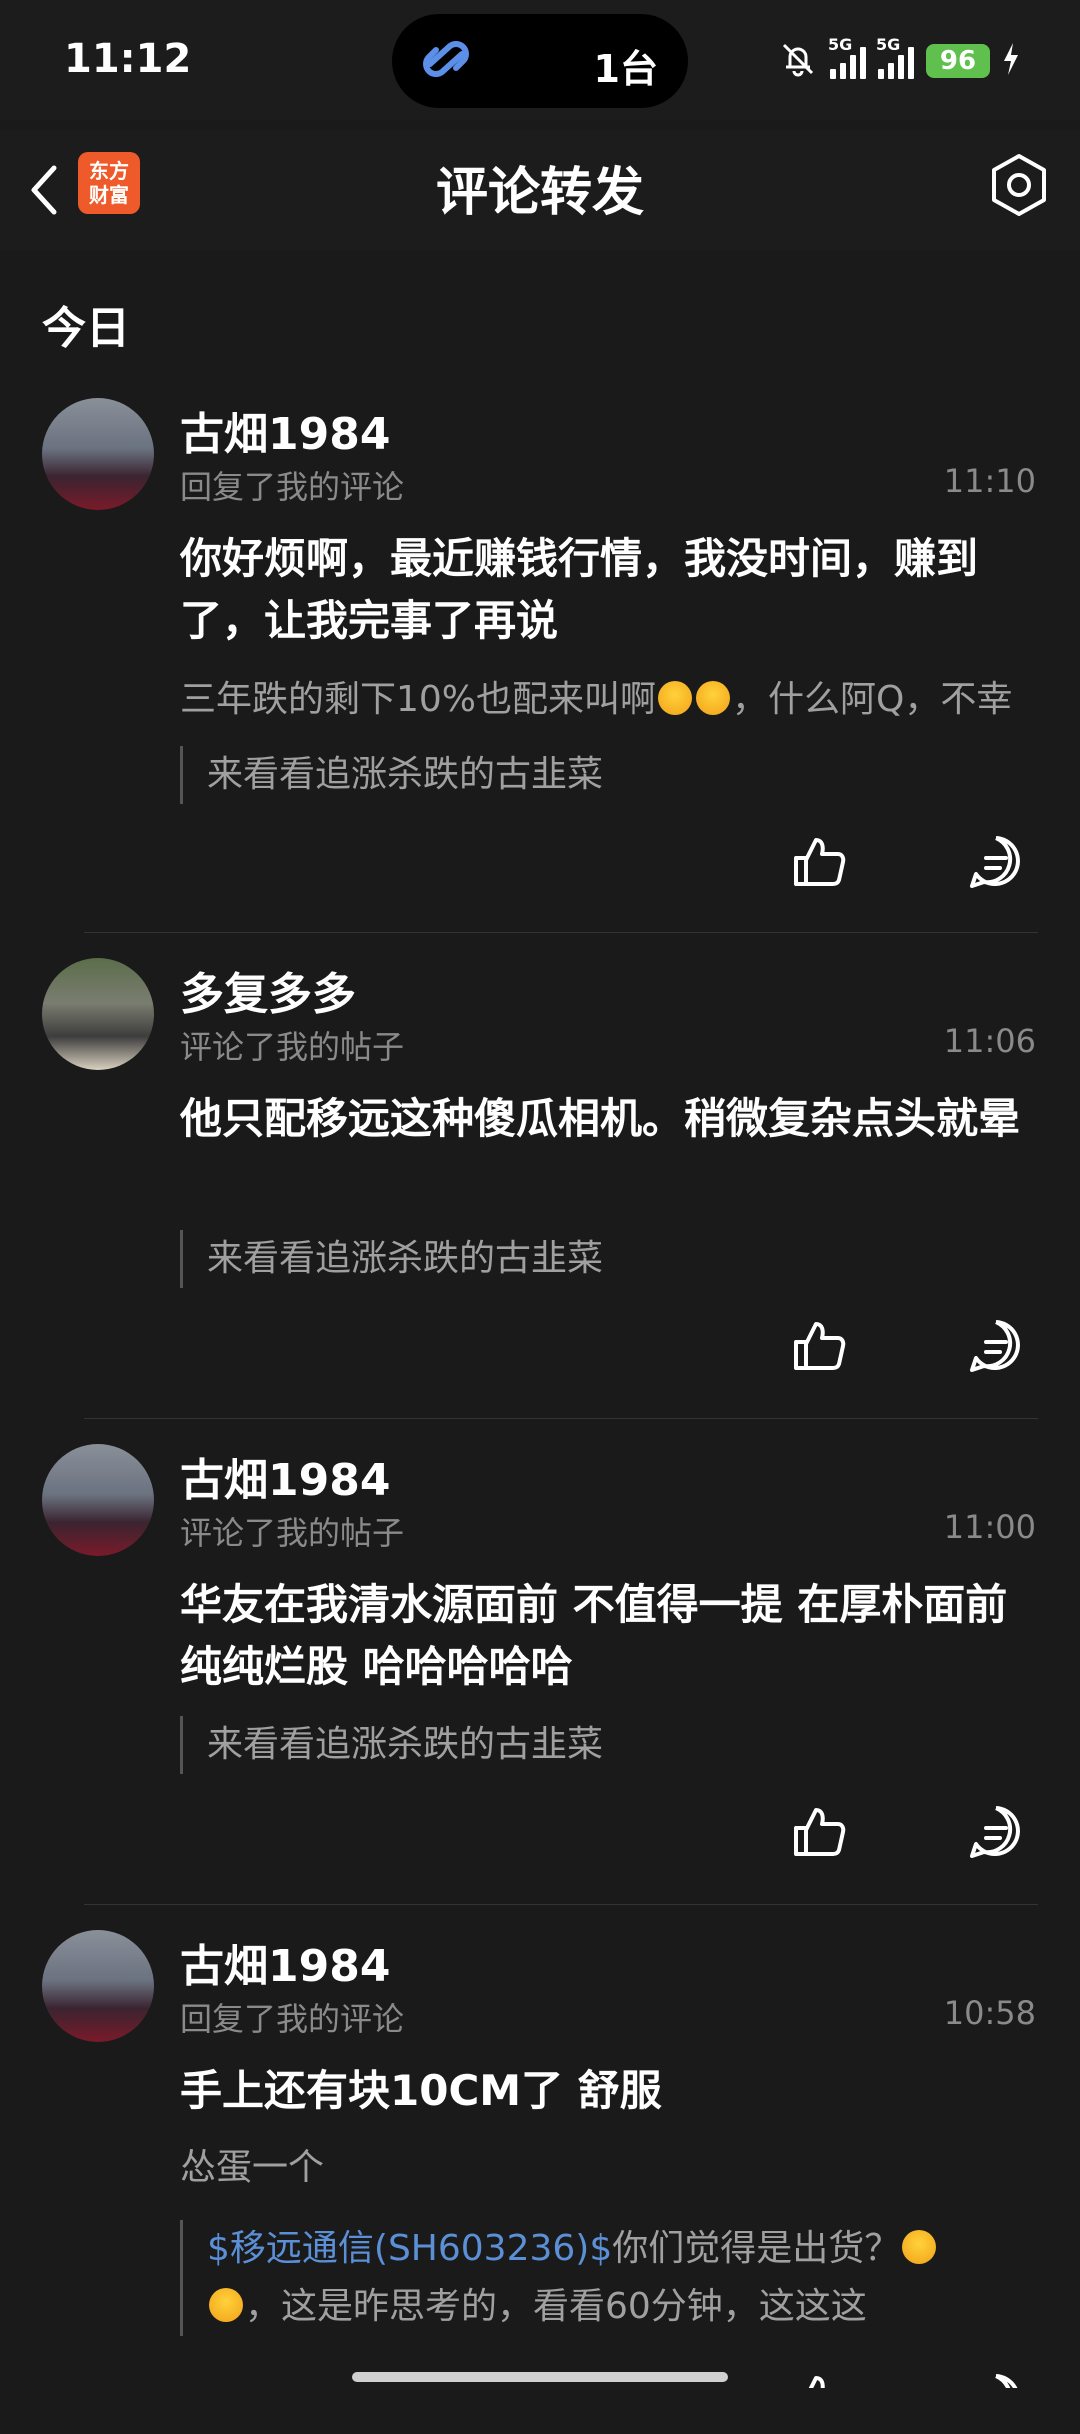  What do you see at coordinates (409, 2248) in the screenshot?
I see `stock-link: $移远通信(SH603236)$` at bounding box center [409, 2248].